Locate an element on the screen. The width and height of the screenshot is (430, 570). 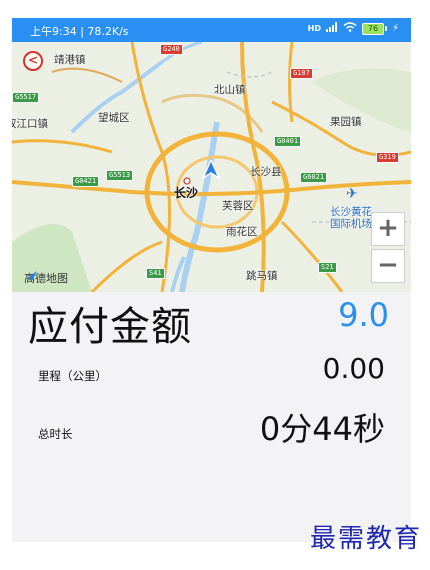
chevron-left-icon: < is located at coordinates (33, 60).